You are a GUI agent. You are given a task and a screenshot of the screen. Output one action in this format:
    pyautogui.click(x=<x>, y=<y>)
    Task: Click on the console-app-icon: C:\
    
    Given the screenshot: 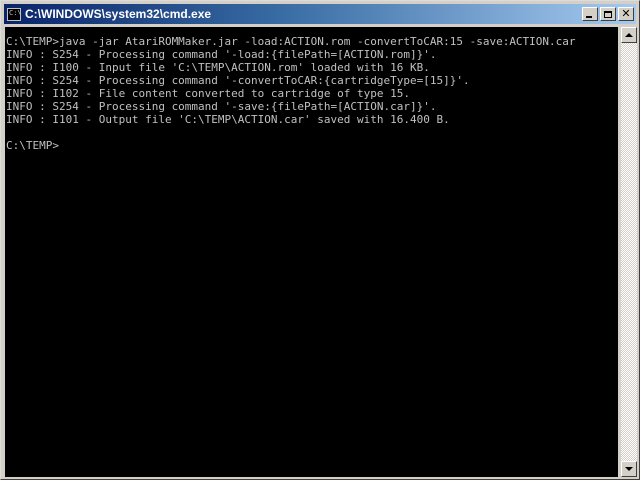 What is the action you would take?
    pyautogui.click(x=14, y=14)
    